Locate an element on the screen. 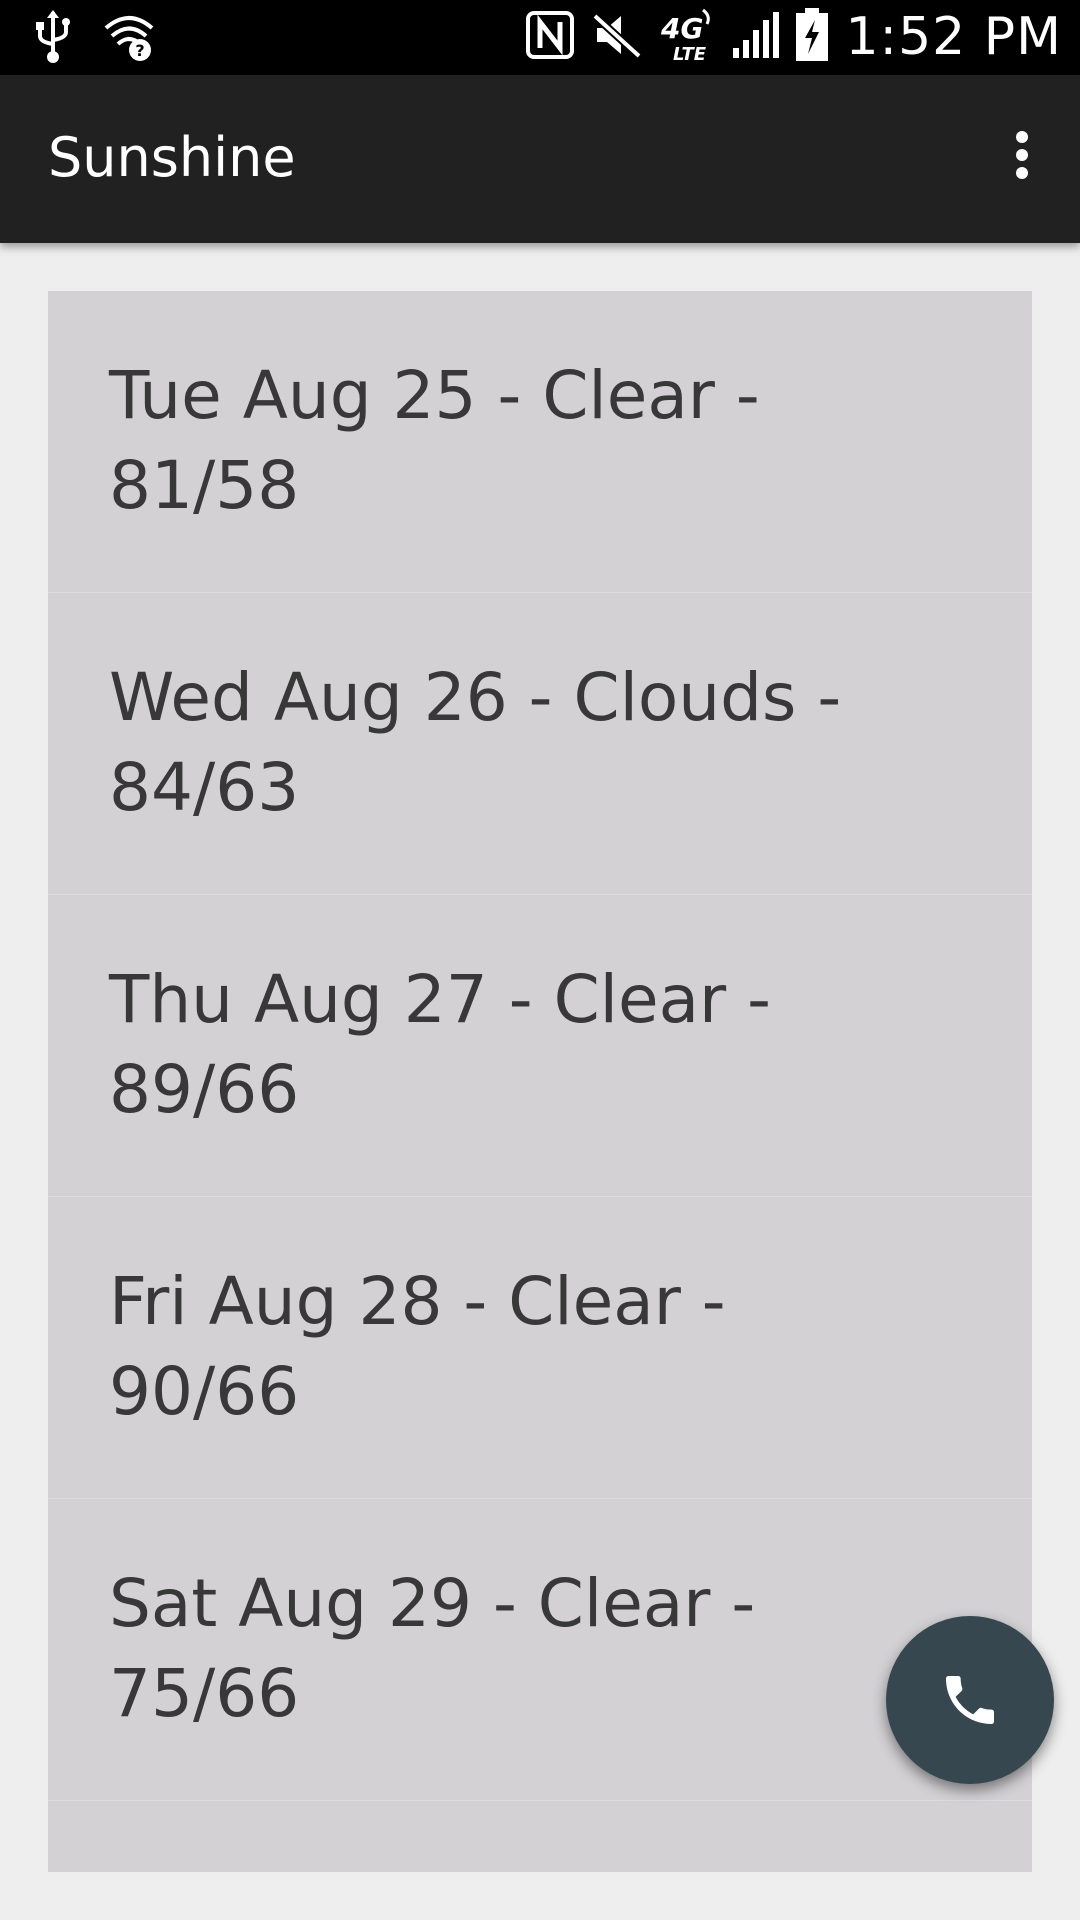  forecast-item-label: Thu Aug 27 - Clear - 89/66 is located at coordinates (440, 1044).